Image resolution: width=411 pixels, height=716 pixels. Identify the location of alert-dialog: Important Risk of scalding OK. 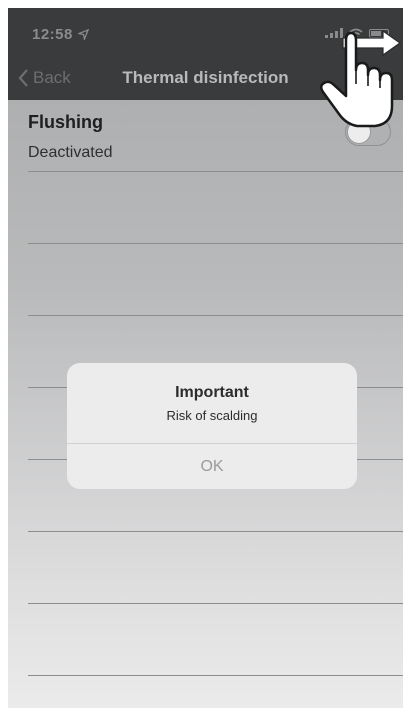
(212, 426).